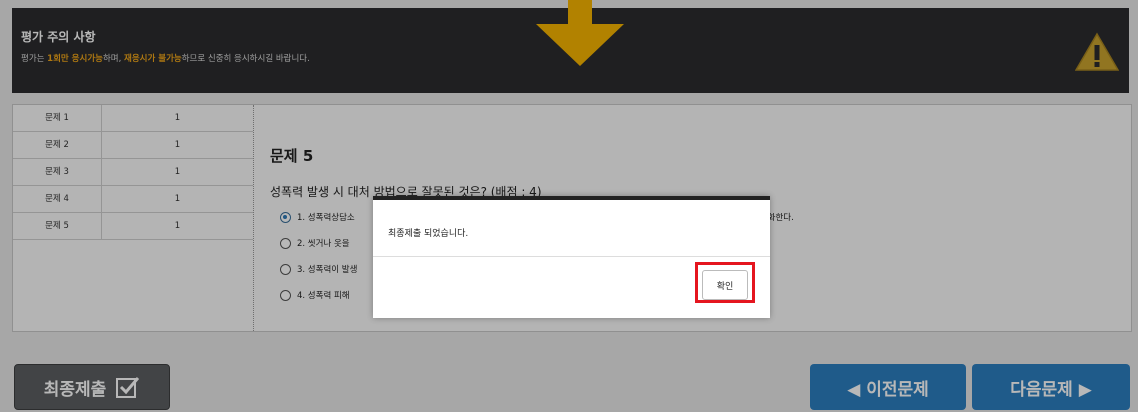 This screenshot has width=1138, height=412. I want to click on alert-dialog: 최종제출 되었습니다. 확인, so click(571, 257).